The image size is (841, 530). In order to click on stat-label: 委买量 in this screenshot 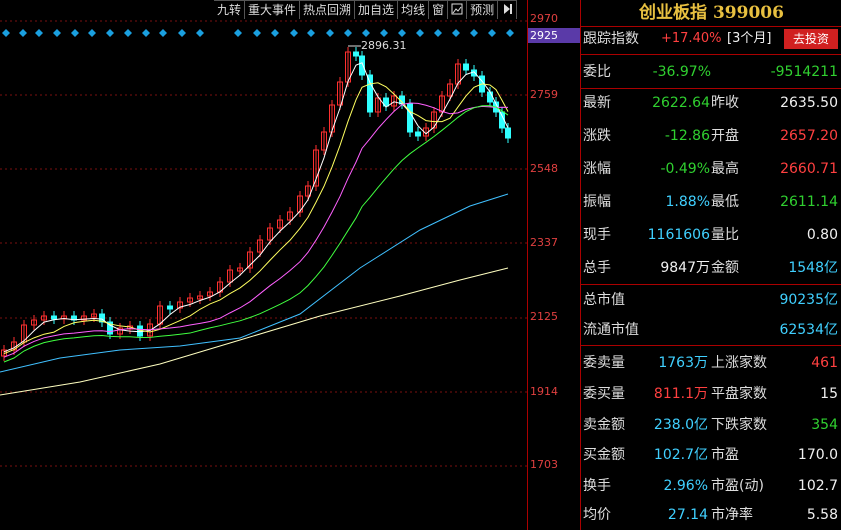, I will do `click(604, 394)`.